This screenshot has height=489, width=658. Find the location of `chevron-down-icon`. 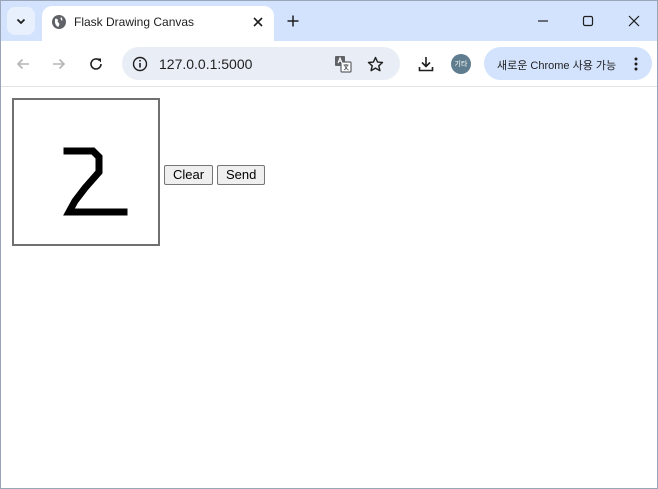

chevron-down-icon is located at coordinates (21, 21).